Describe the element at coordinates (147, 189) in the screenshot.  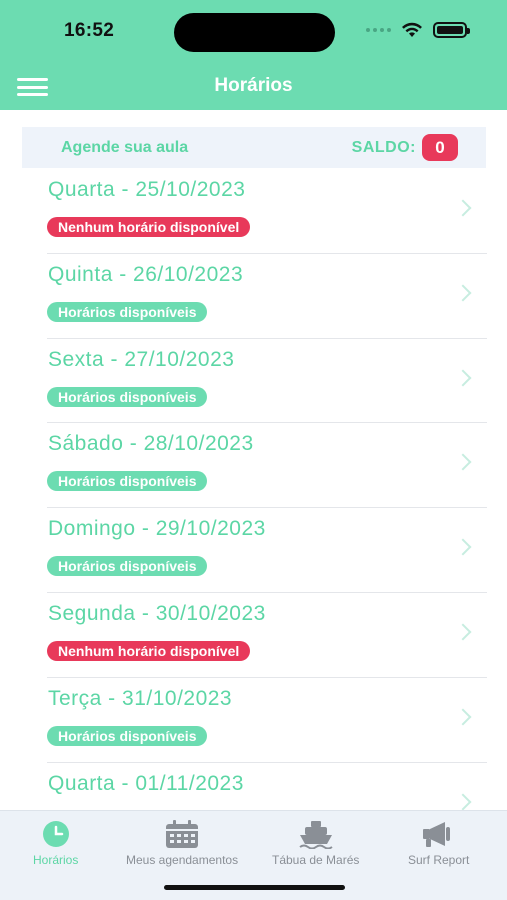
I see `day-title: Quarta - 25/10/2023` at that location.